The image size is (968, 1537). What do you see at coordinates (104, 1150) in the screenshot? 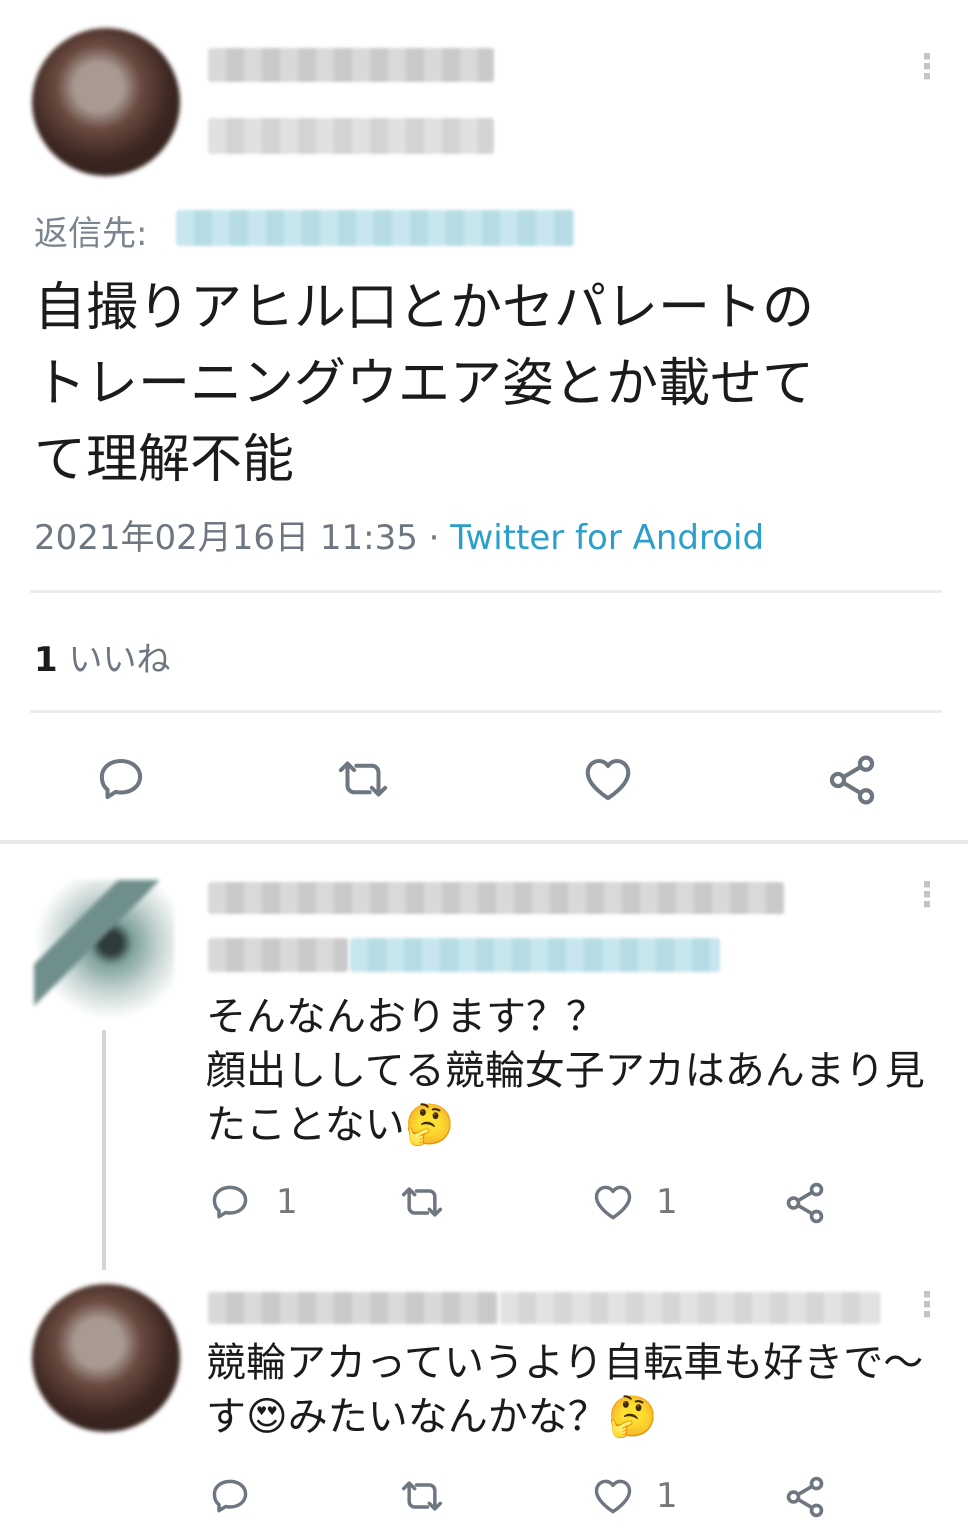
I see `thread-line` at bounding box center [104, 1150].